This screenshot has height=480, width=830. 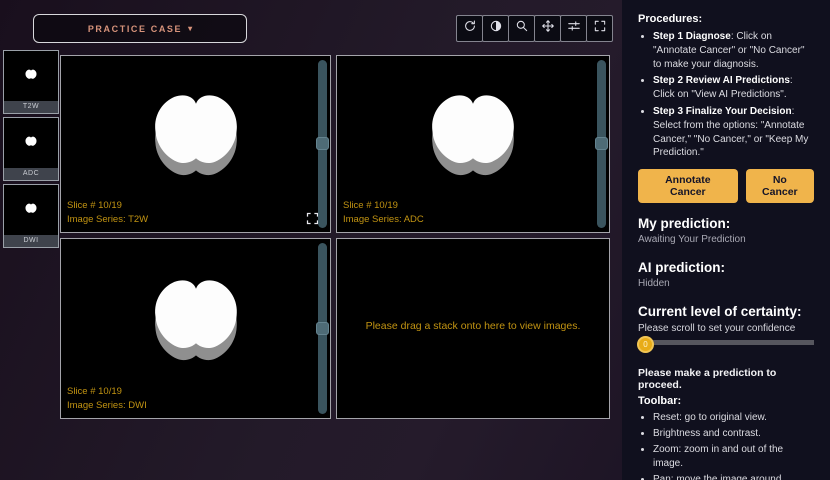 I want to click on fullscreen-button, so click(x=599, y=28).